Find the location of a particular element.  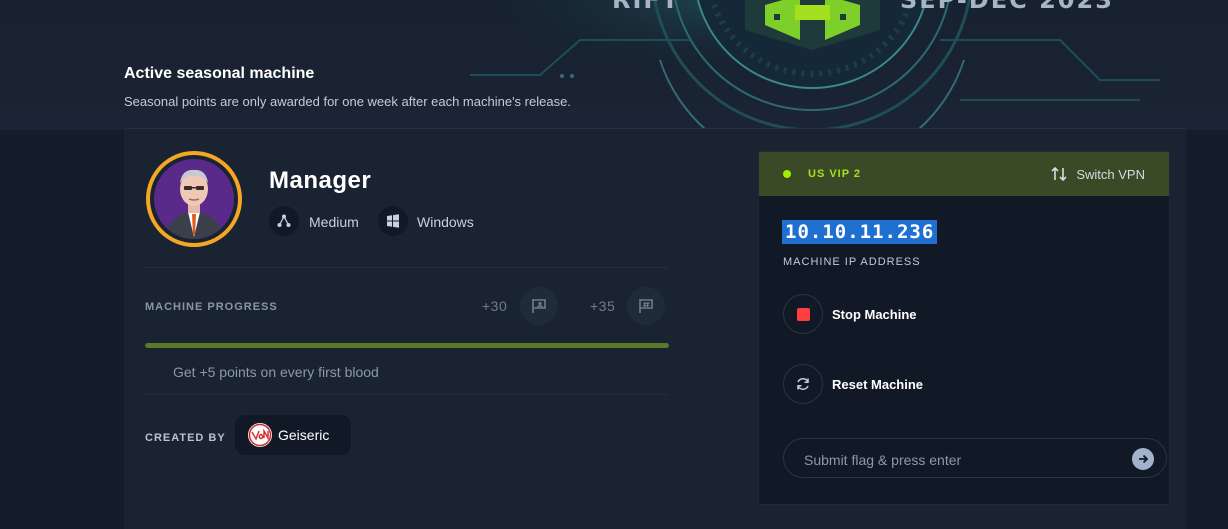

vpn-status-dot is located at coordinates (787, 174).